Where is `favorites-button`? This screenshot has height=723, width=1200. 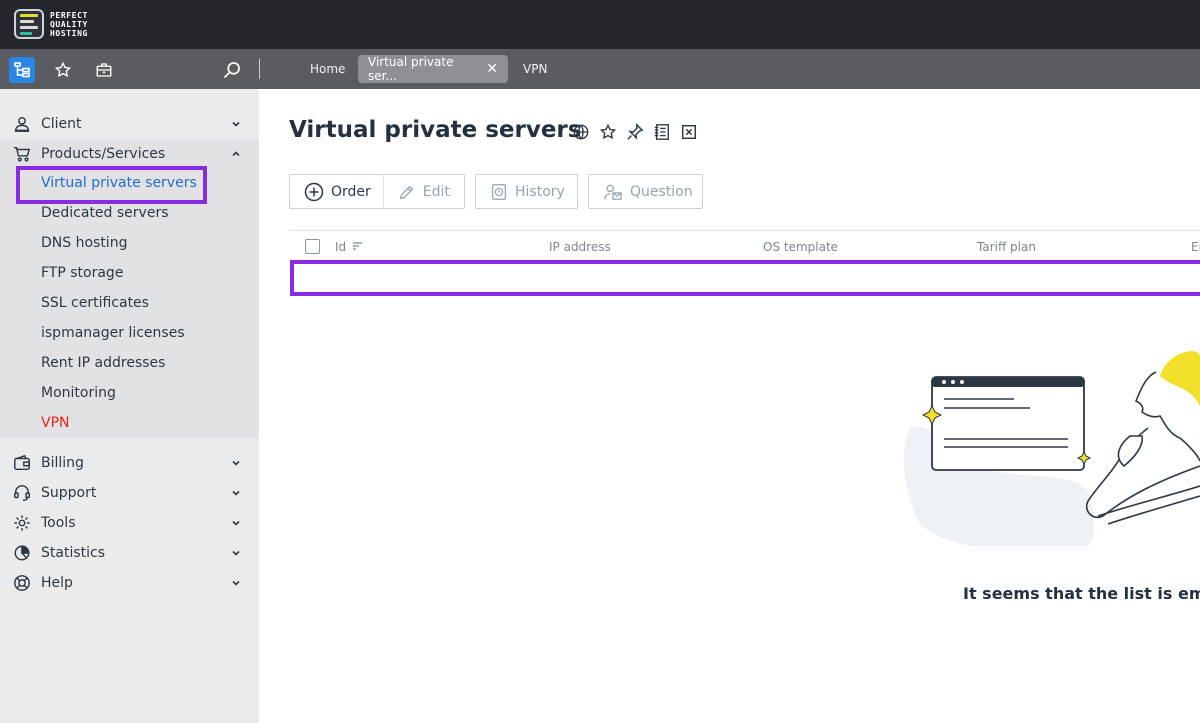
favorites-button is located at coordinates (63, 70).